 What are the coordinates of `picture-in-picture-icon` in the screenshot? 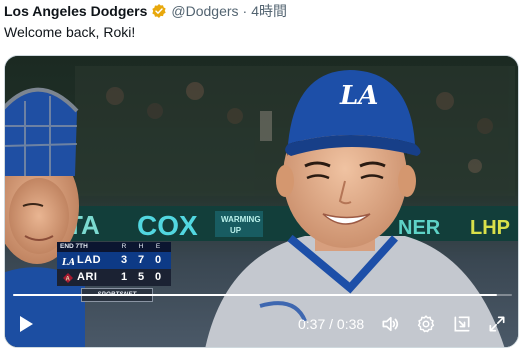 It's located at (462, 324).